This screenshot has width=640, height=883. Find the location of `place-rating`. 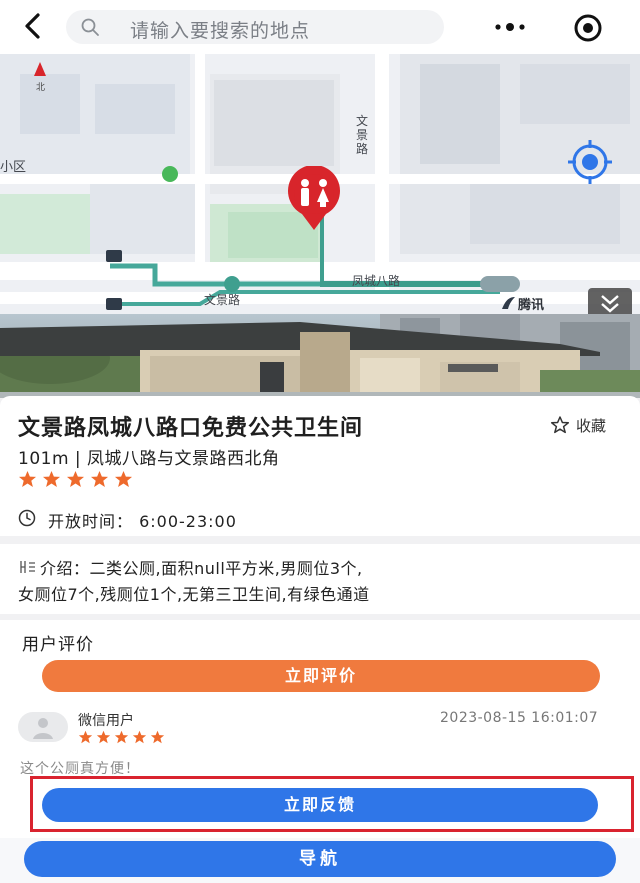

place-rating is located at coordinates (75, 479).